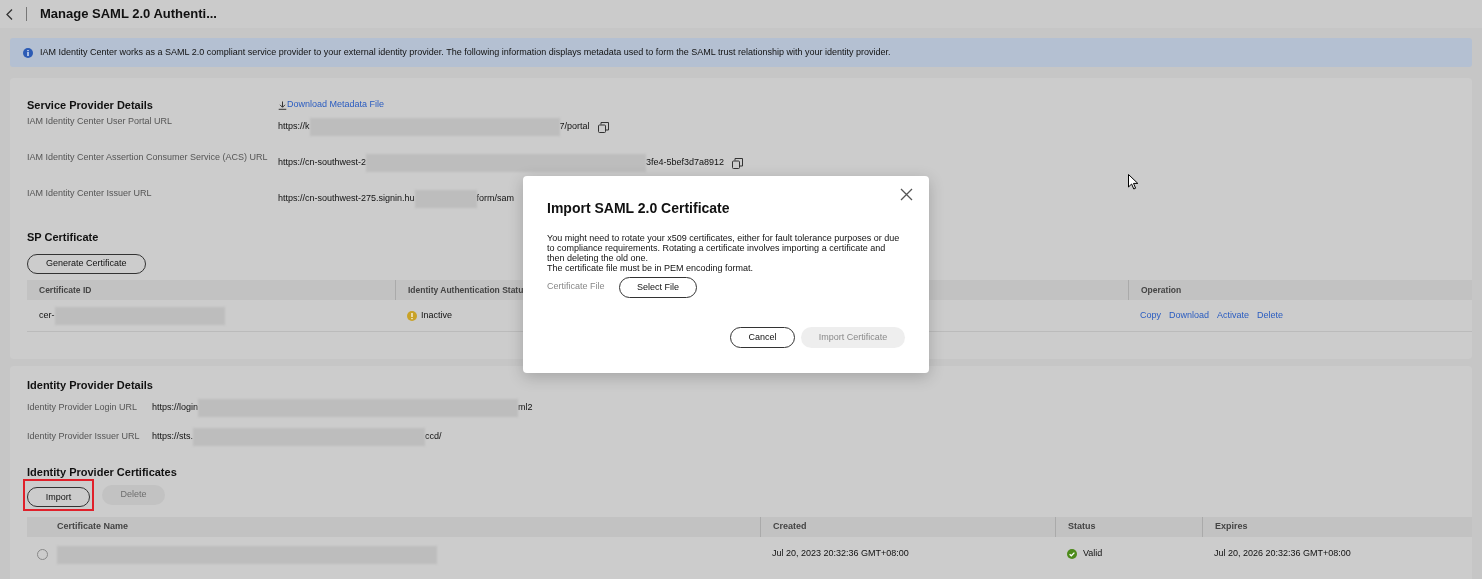 Image resolution: width=1482 pixels, height=579 pixels. I want to click on url-text: https://sts., so click(172, 437).